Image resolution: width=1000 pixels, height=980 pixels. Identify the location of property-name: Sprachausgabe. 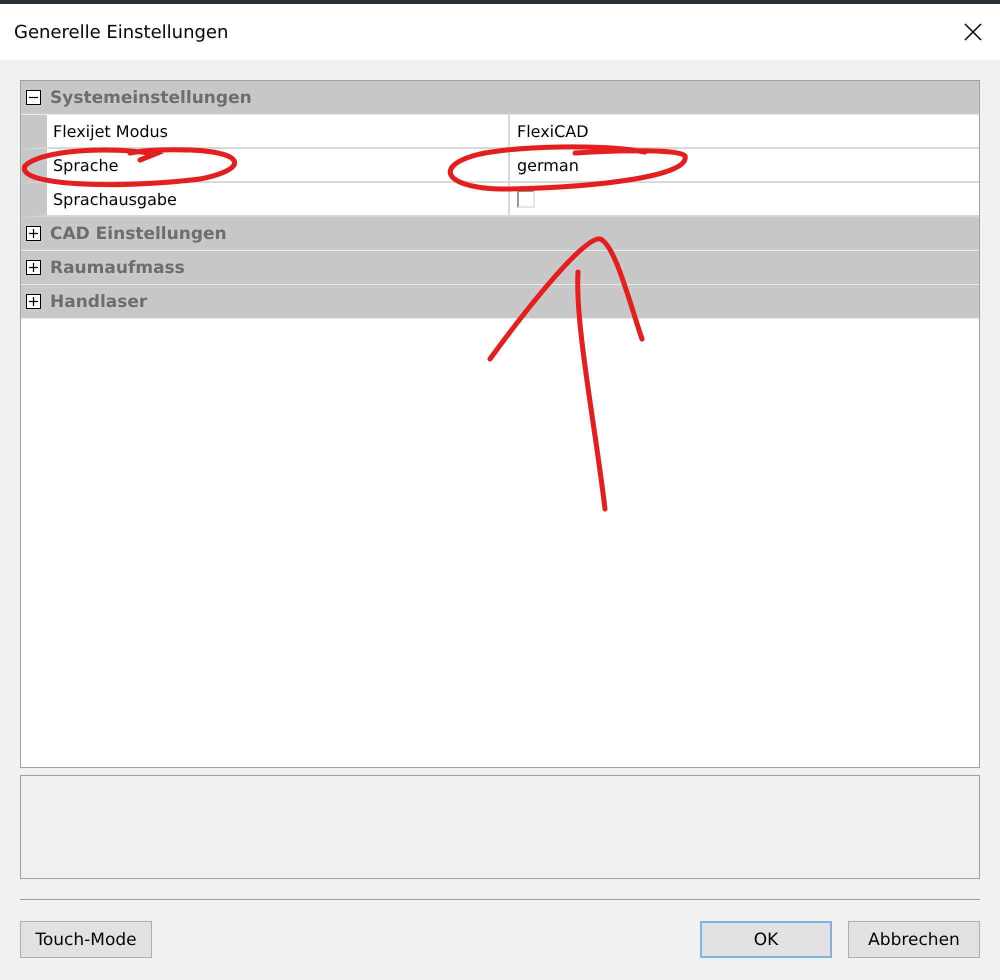
(278, 199).